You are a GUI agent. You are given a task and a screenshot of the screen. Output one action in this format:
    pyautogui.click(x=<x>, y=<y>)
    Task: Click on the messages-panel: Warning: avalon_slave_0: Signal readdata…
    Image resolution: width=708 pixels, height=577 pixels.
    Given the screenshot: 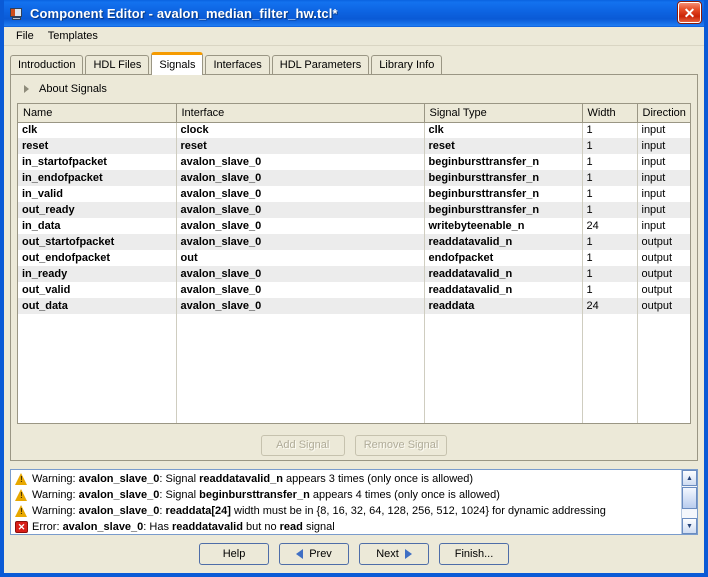 What is the action you would take?
    pyautogui.click(x=354, y=502)
    